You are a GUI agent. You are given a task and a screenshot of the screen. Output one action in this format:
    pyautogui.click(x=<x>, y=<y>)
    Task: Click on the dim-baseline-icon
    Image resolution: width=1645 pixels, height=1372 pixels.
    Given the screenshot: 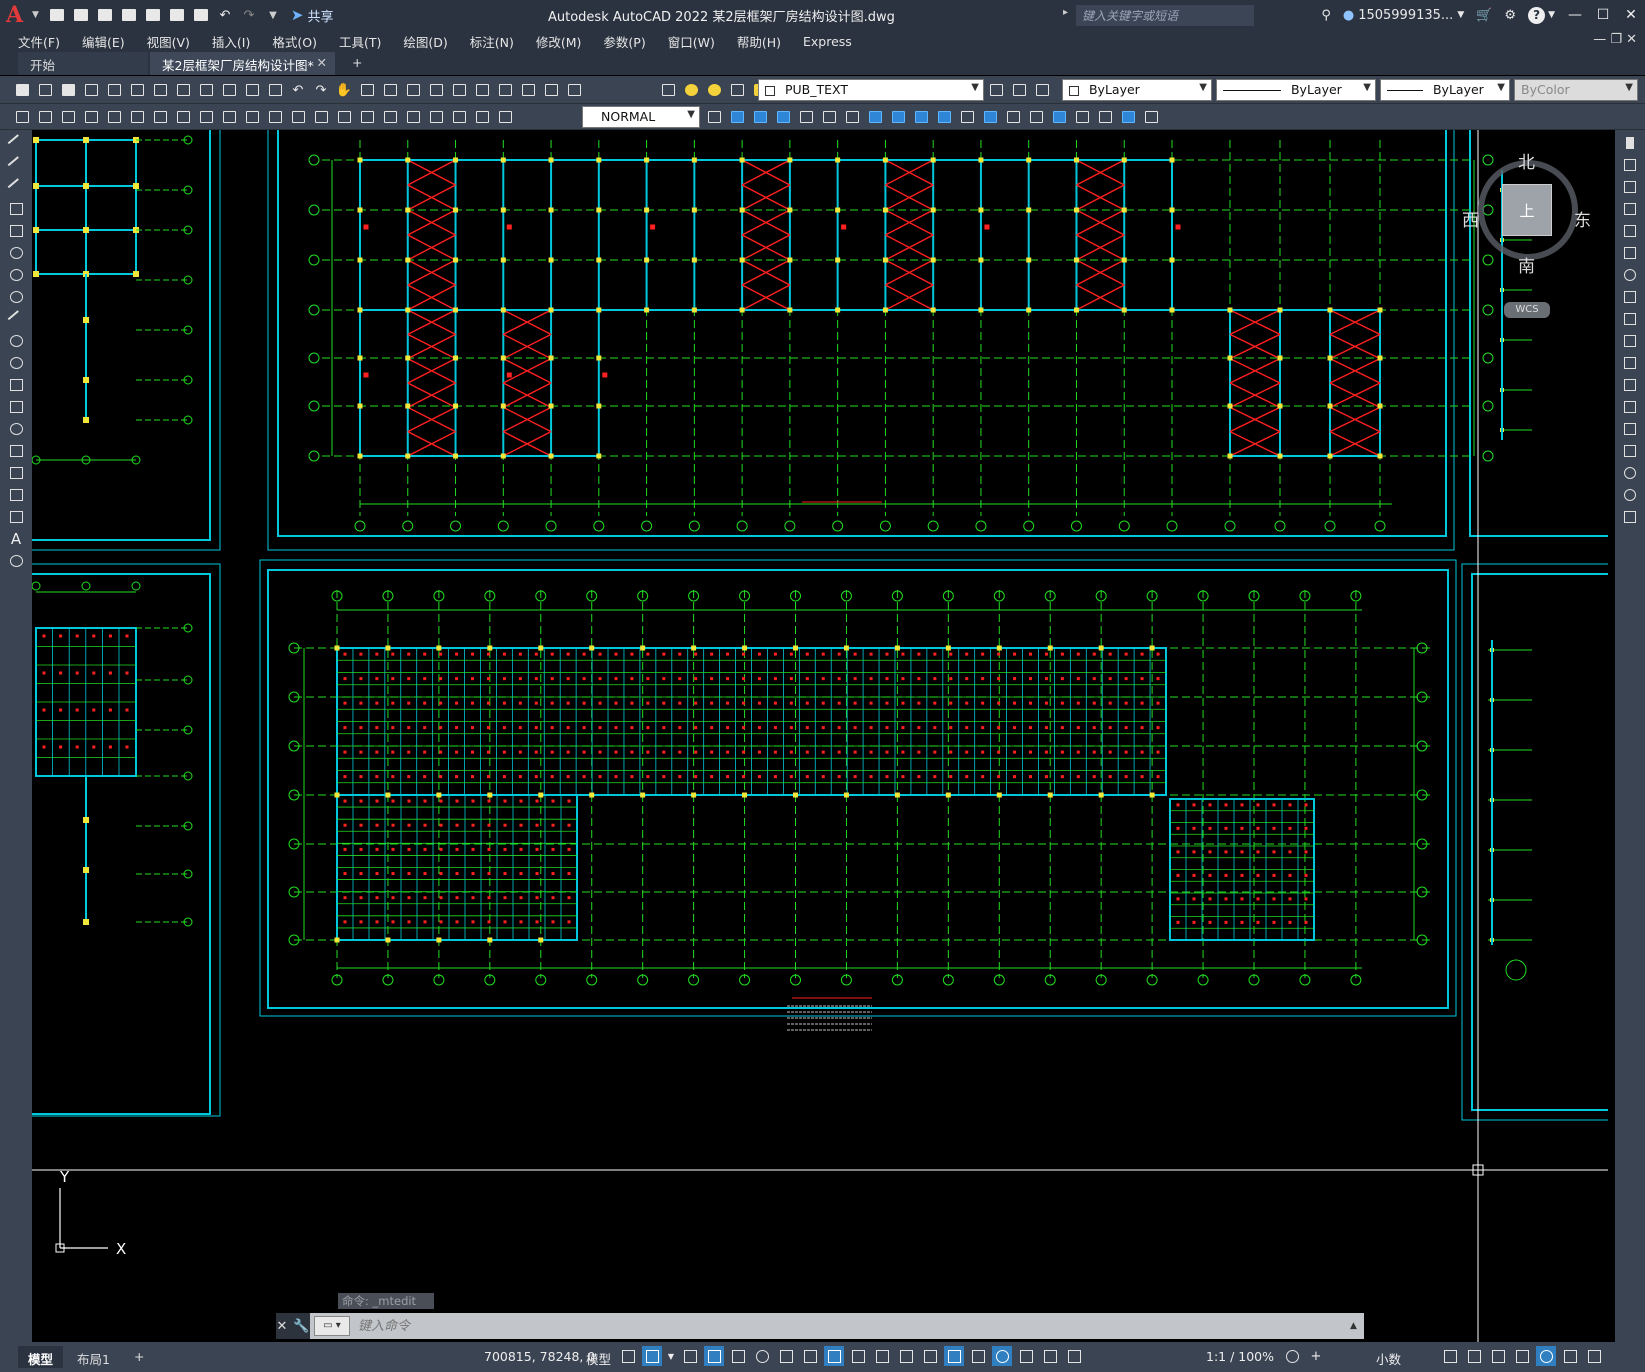 What is the action you would take?
    pyautogui.click(x=275, y=117)
    